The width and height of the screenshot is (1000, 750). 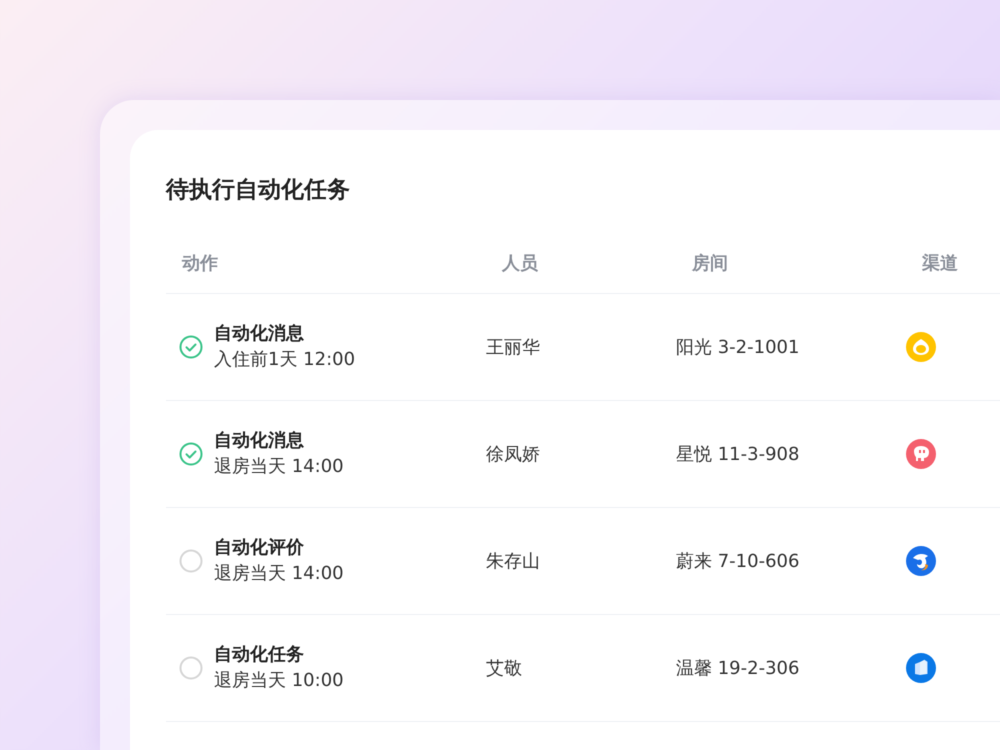 I want to click on action-name: 自动化评价, so click(x=259, y=548).